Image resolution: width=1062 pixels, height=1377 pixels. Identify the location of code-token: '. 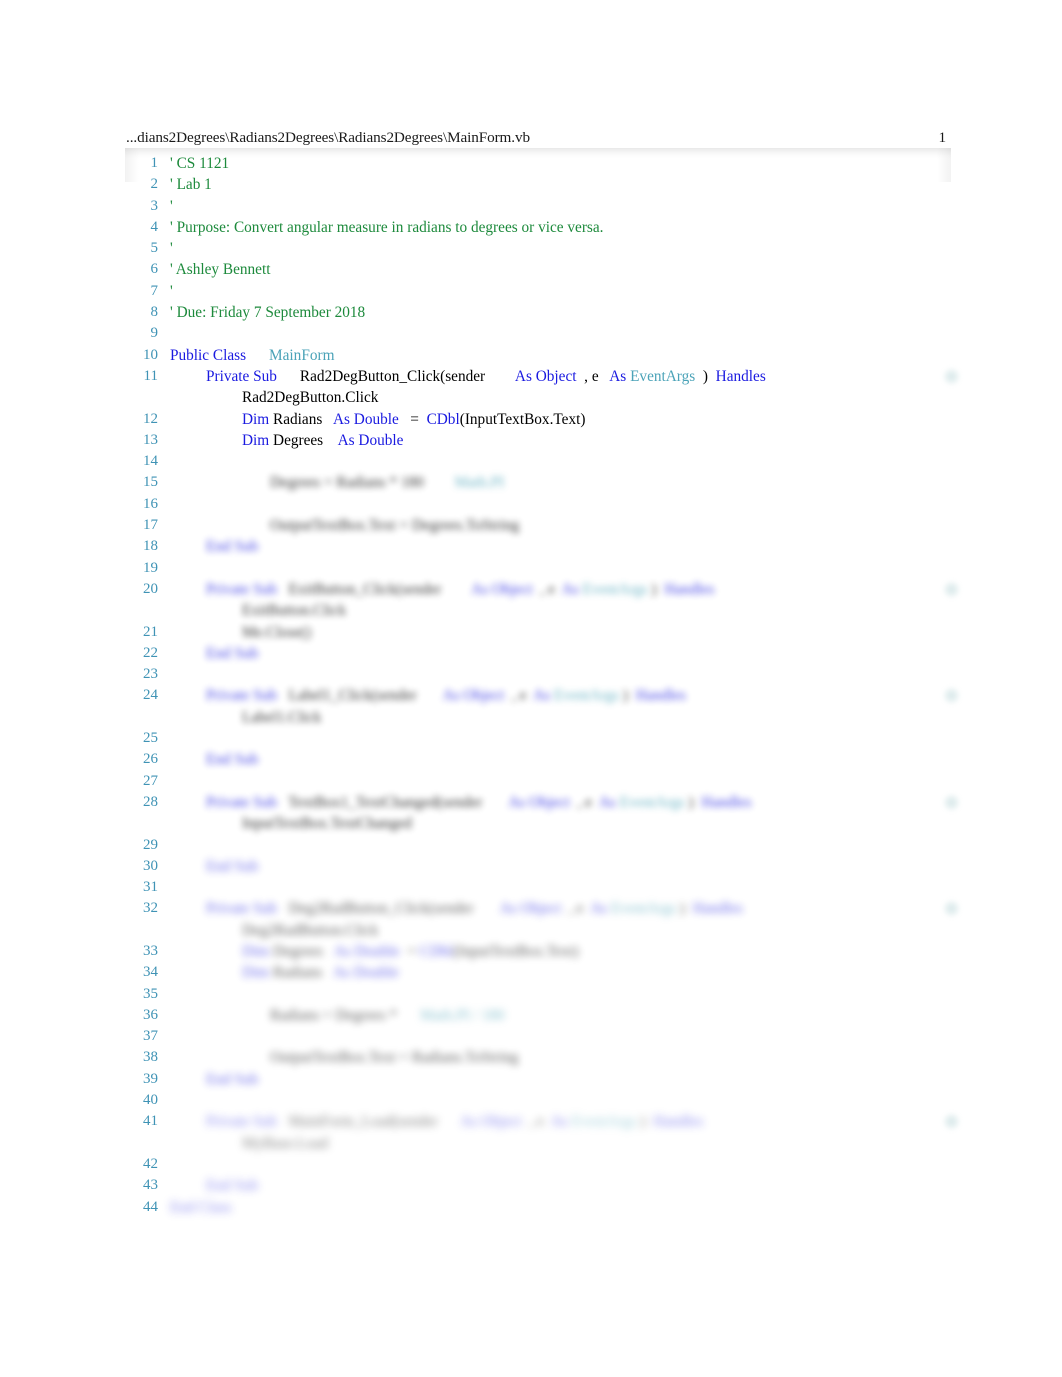
(171, 249).